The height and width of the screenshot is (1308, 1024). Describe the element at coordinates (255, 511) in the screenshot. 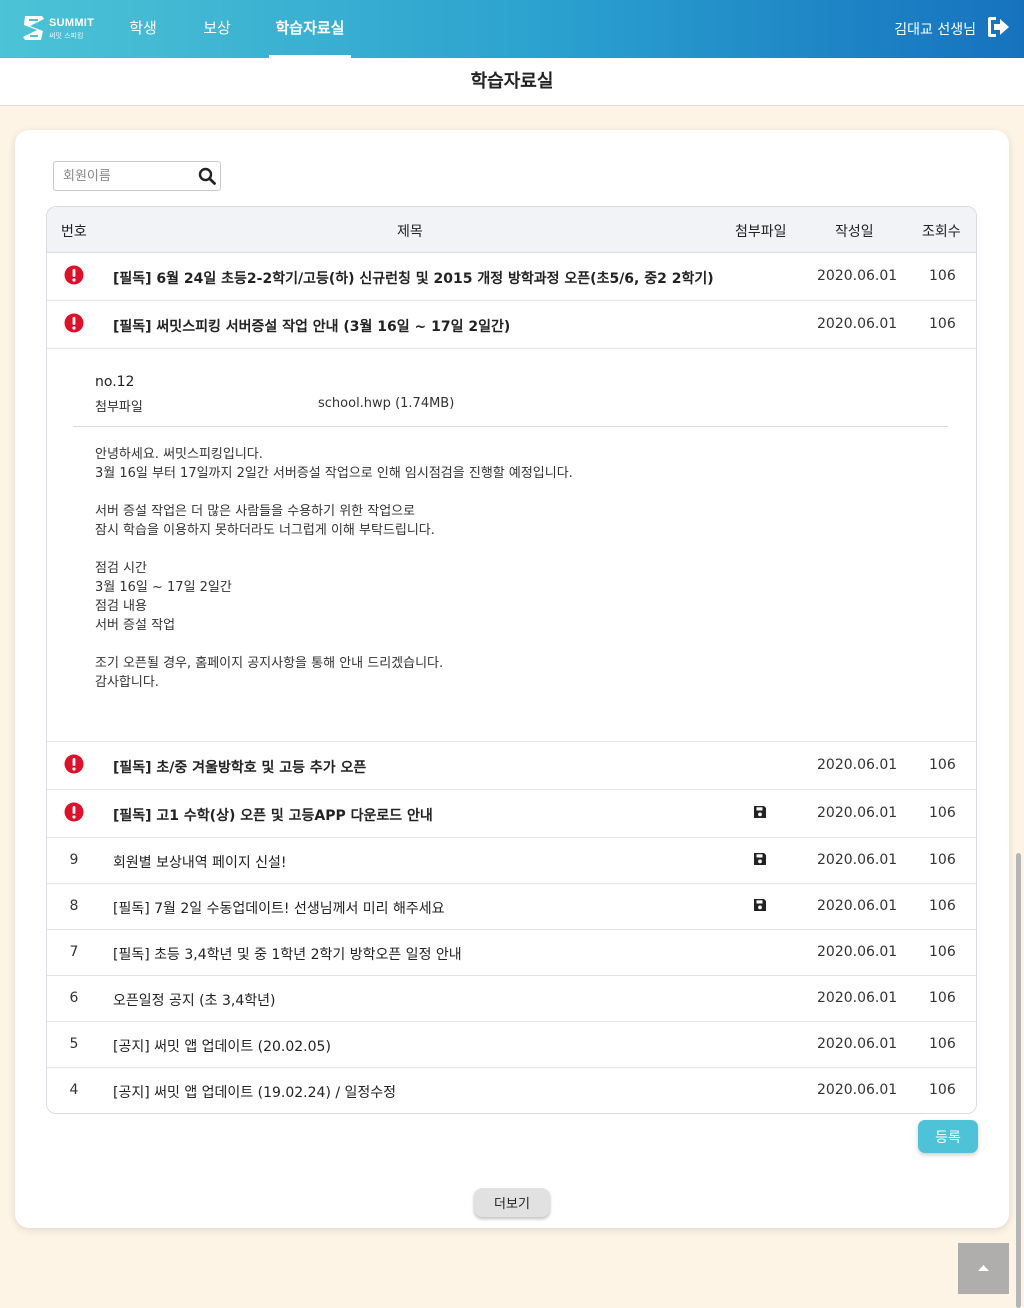

I see `post-body-line: 서버 증설 작업은 더 많은 사람들을 수용하기 위한 작업으로` at that location.